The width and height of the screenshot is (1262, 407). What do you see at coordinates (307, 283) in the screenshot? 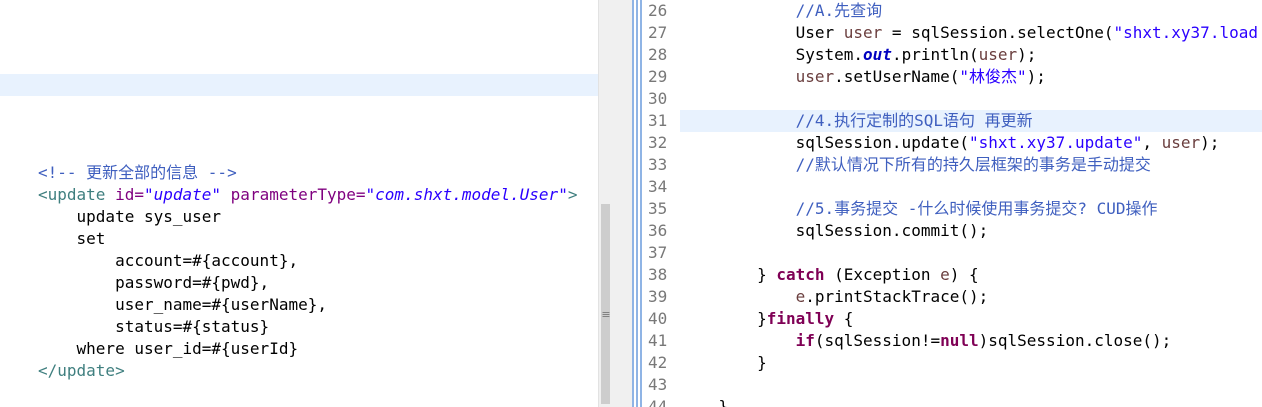
I see `xml-code-line: password=#{pwd},` at bounding box center [307, 283].